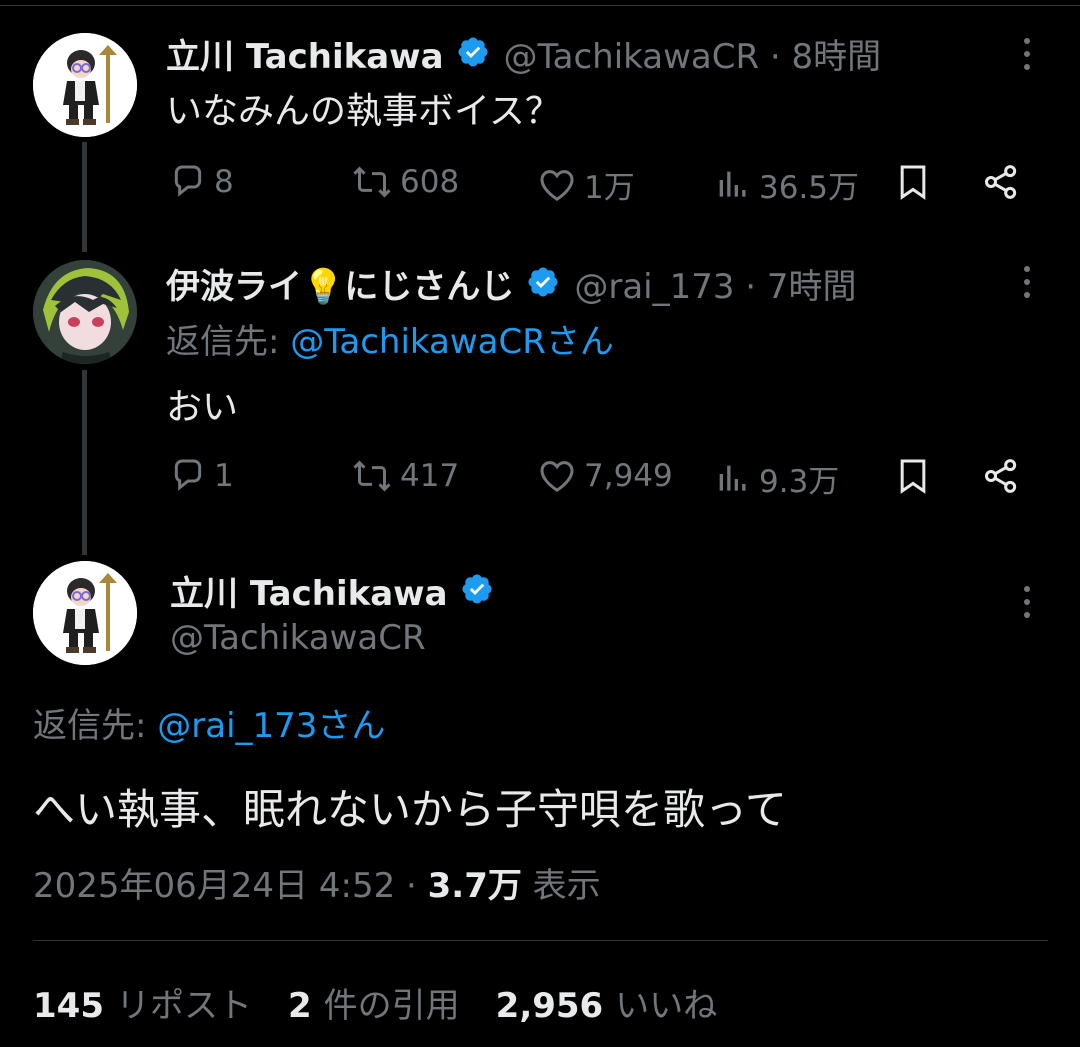 The width and height of the screenshot is (1080, 1047). I want to click on divider, so click(540, 940).